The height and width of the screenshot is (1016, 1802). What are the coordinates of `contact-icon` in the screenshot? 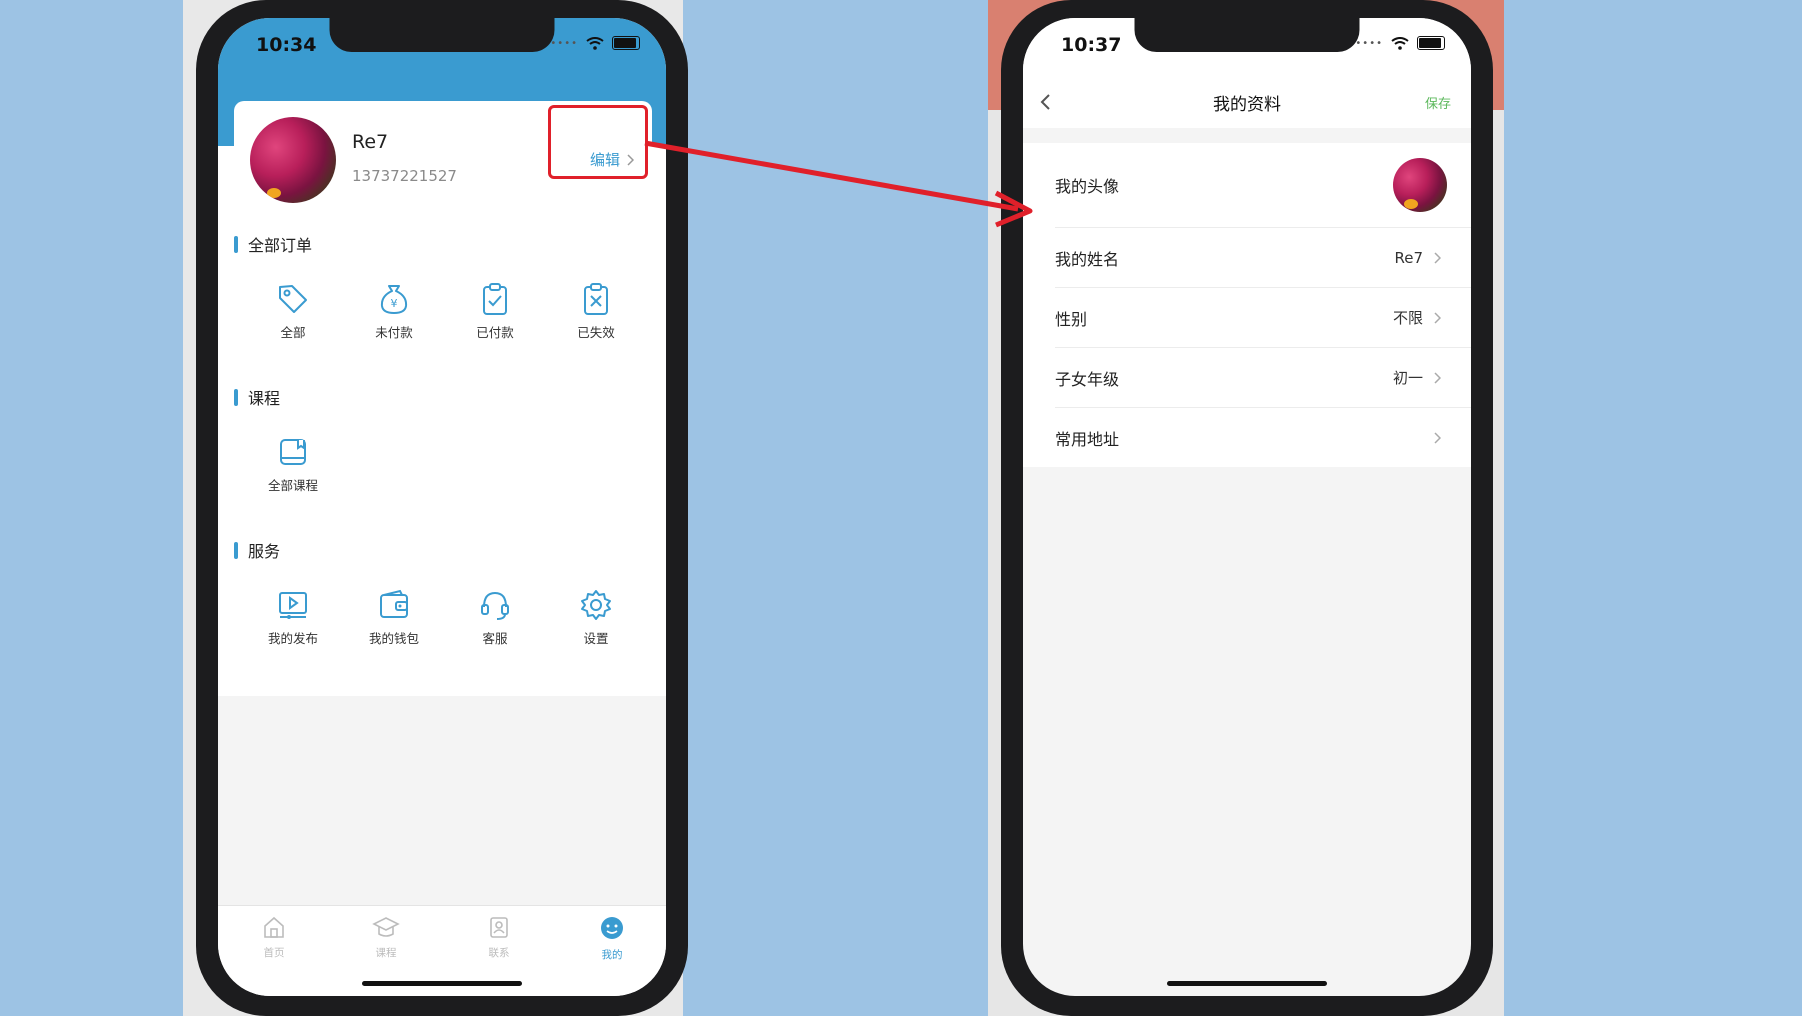 It's located at (499, 927).